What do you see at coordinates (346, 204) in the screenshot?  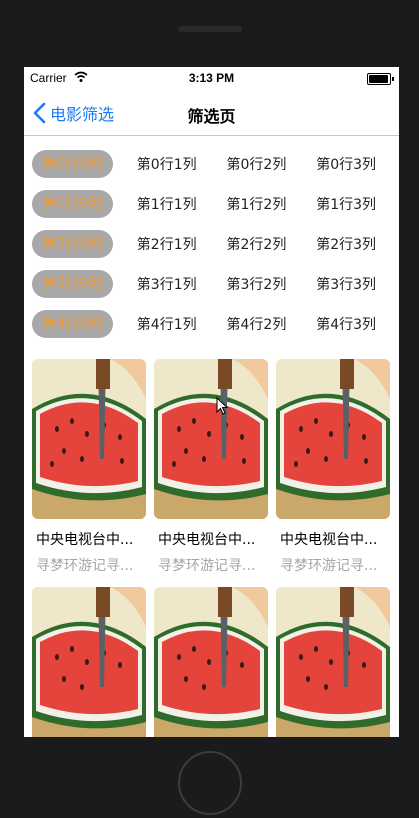 I see `filter-option: 第1行3列` at bounding box center [346, 204].